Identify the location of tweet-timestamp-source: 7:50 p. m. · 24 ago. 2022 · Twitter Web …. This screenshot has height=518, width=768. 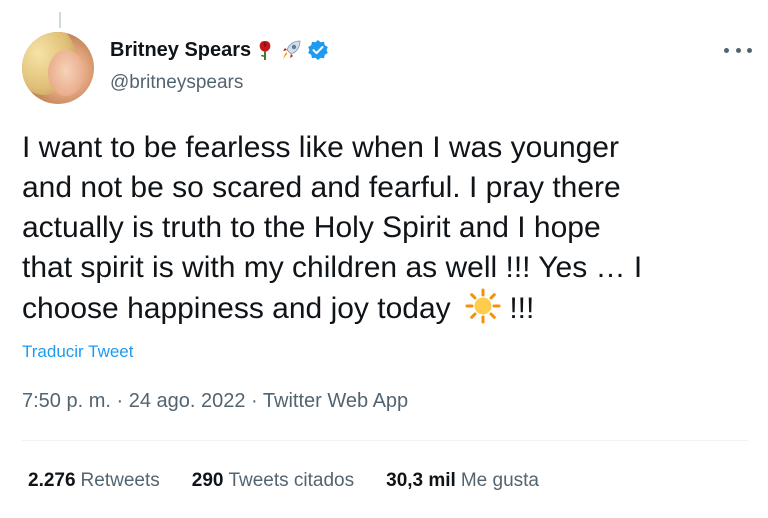
(215, 401).